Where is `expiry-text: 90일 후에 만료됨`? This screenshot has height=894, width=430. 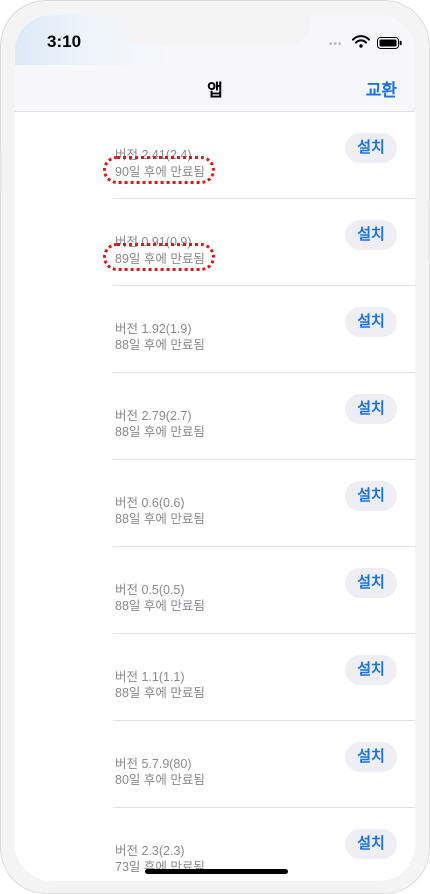 expiry-text: 90일 후에 만료됨 is located at coordinates (159, 170).